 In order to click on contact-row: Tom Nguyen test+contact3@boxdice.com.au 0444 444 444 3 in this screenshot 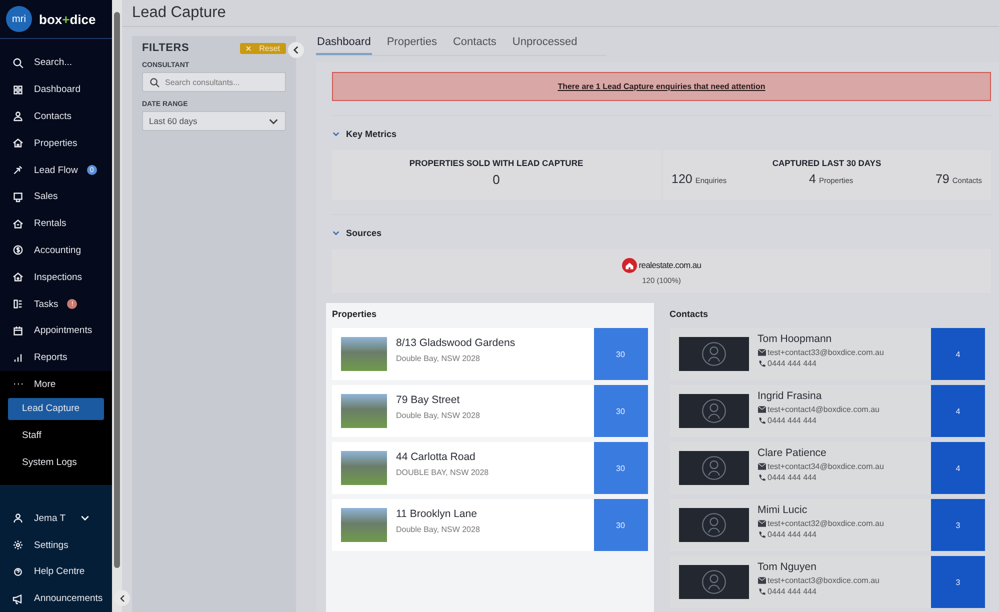, I will do `click(827, 582)`.